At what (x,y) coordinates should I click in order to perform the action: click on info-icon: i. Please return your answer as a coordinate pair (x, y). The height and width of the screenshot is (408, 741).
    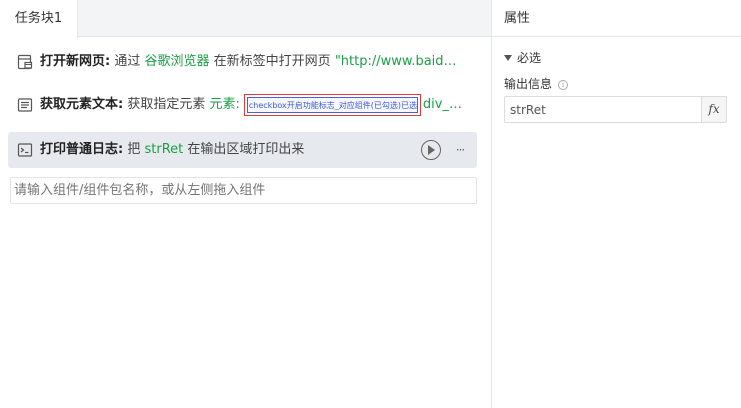
    Looking at the image, I should click on (563, 85).